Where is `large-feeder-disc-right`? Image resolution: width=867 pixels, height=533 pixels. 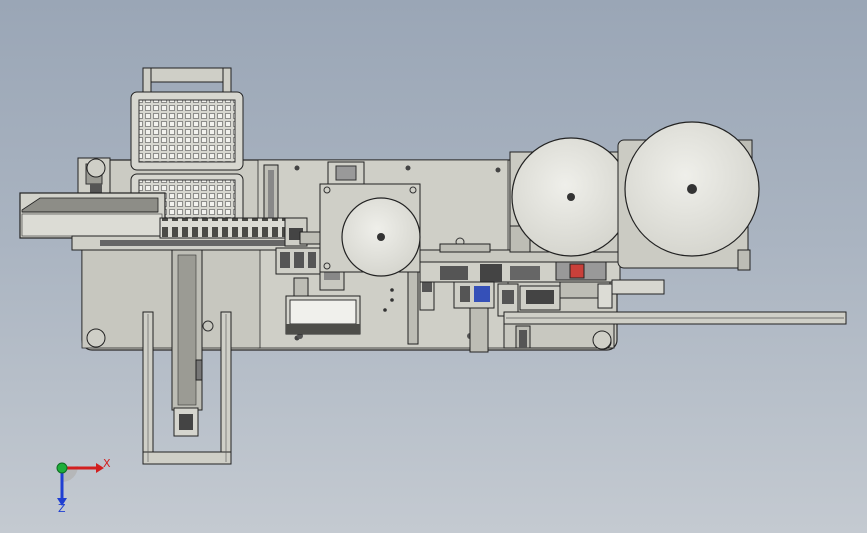 large-feeder-disc-right is located at coordinates (688, 196).